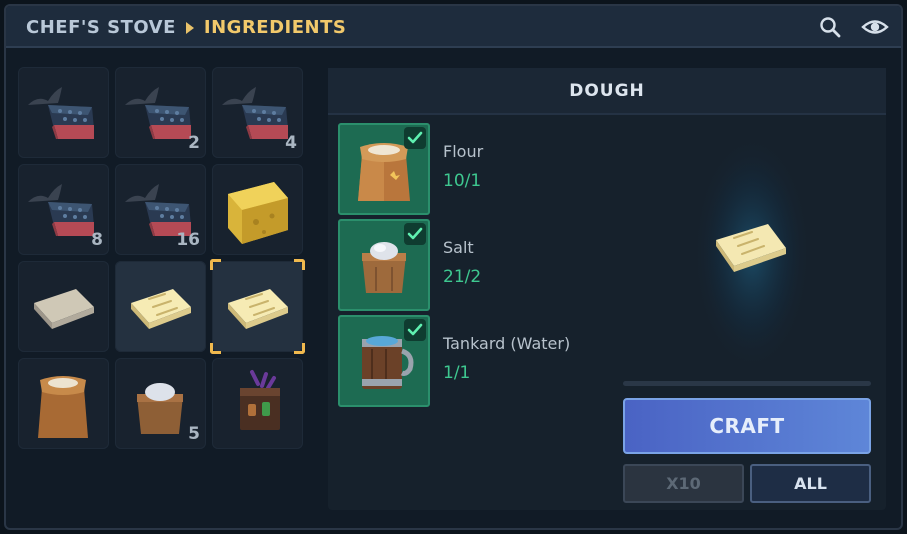  Describe the element at coordinates (291, 143) in the screenshot. I see `item-count: 4` at that location.